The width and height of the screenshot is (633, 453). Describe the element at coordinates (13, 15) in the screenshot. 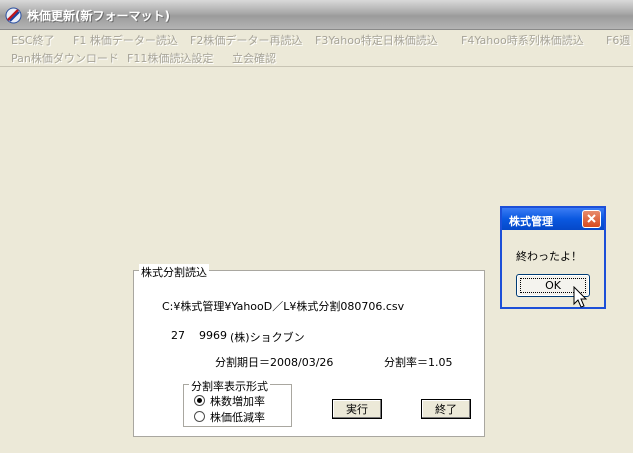

I see `app-icon` at that location.